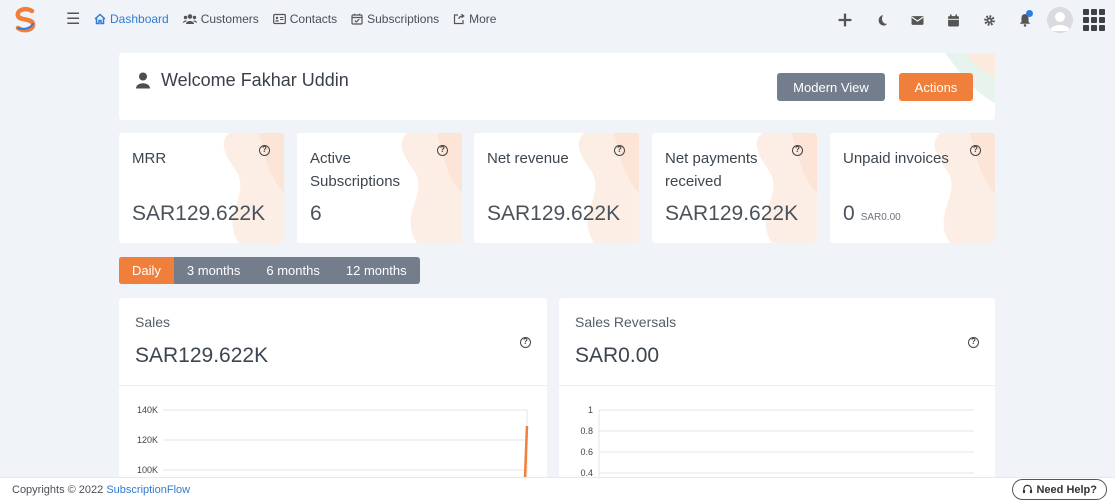 The height and width of the screenshot is (500, 1115). I want to click on nav-subscriptions: Subscriptions, so click(395, 19).